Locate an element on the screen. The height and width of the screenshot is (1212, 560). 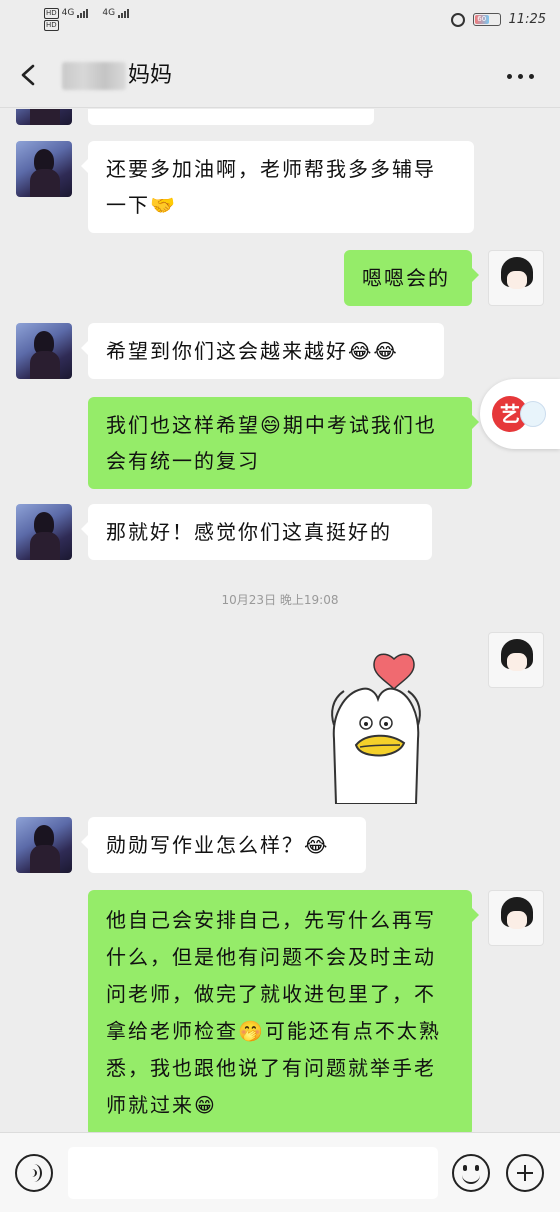
chevron-left-icon is located at coordinates (29, 75).